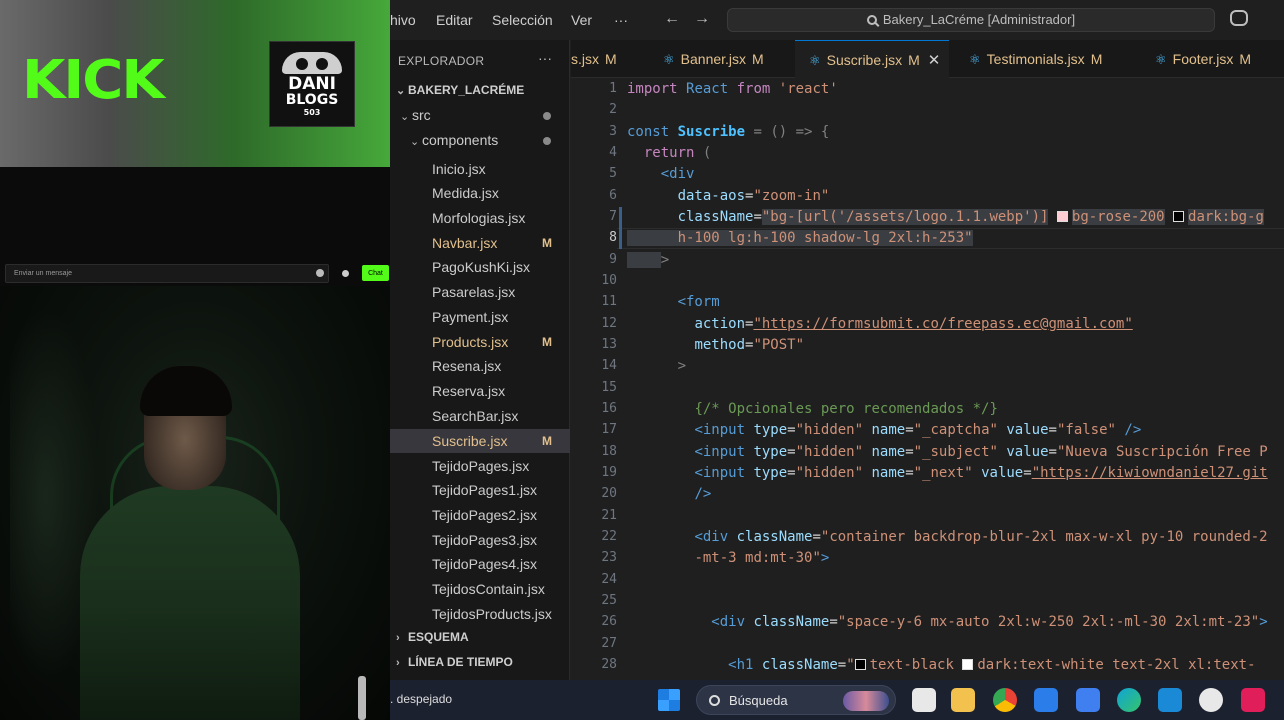  What do you see at coordinates (545, 58) in the screenshot?
I see `more-actions-icon: ···` at bounding box center [545, 58].